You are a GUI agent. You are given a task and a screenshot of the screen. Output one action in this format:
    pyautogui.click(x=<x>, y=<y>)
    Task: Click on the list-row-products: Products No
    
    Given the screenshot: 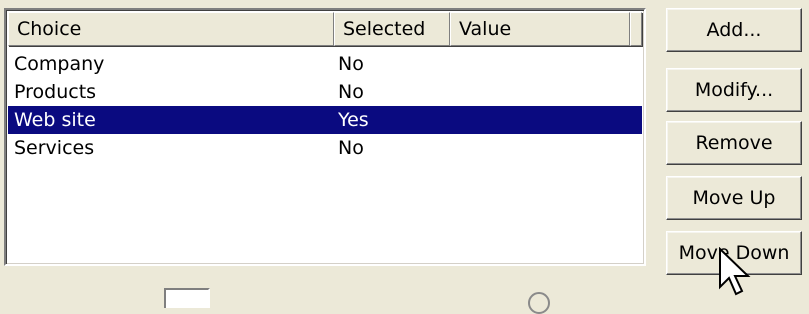 What is the action you would take?
    pyautogui.click(x=325, y=92)
    